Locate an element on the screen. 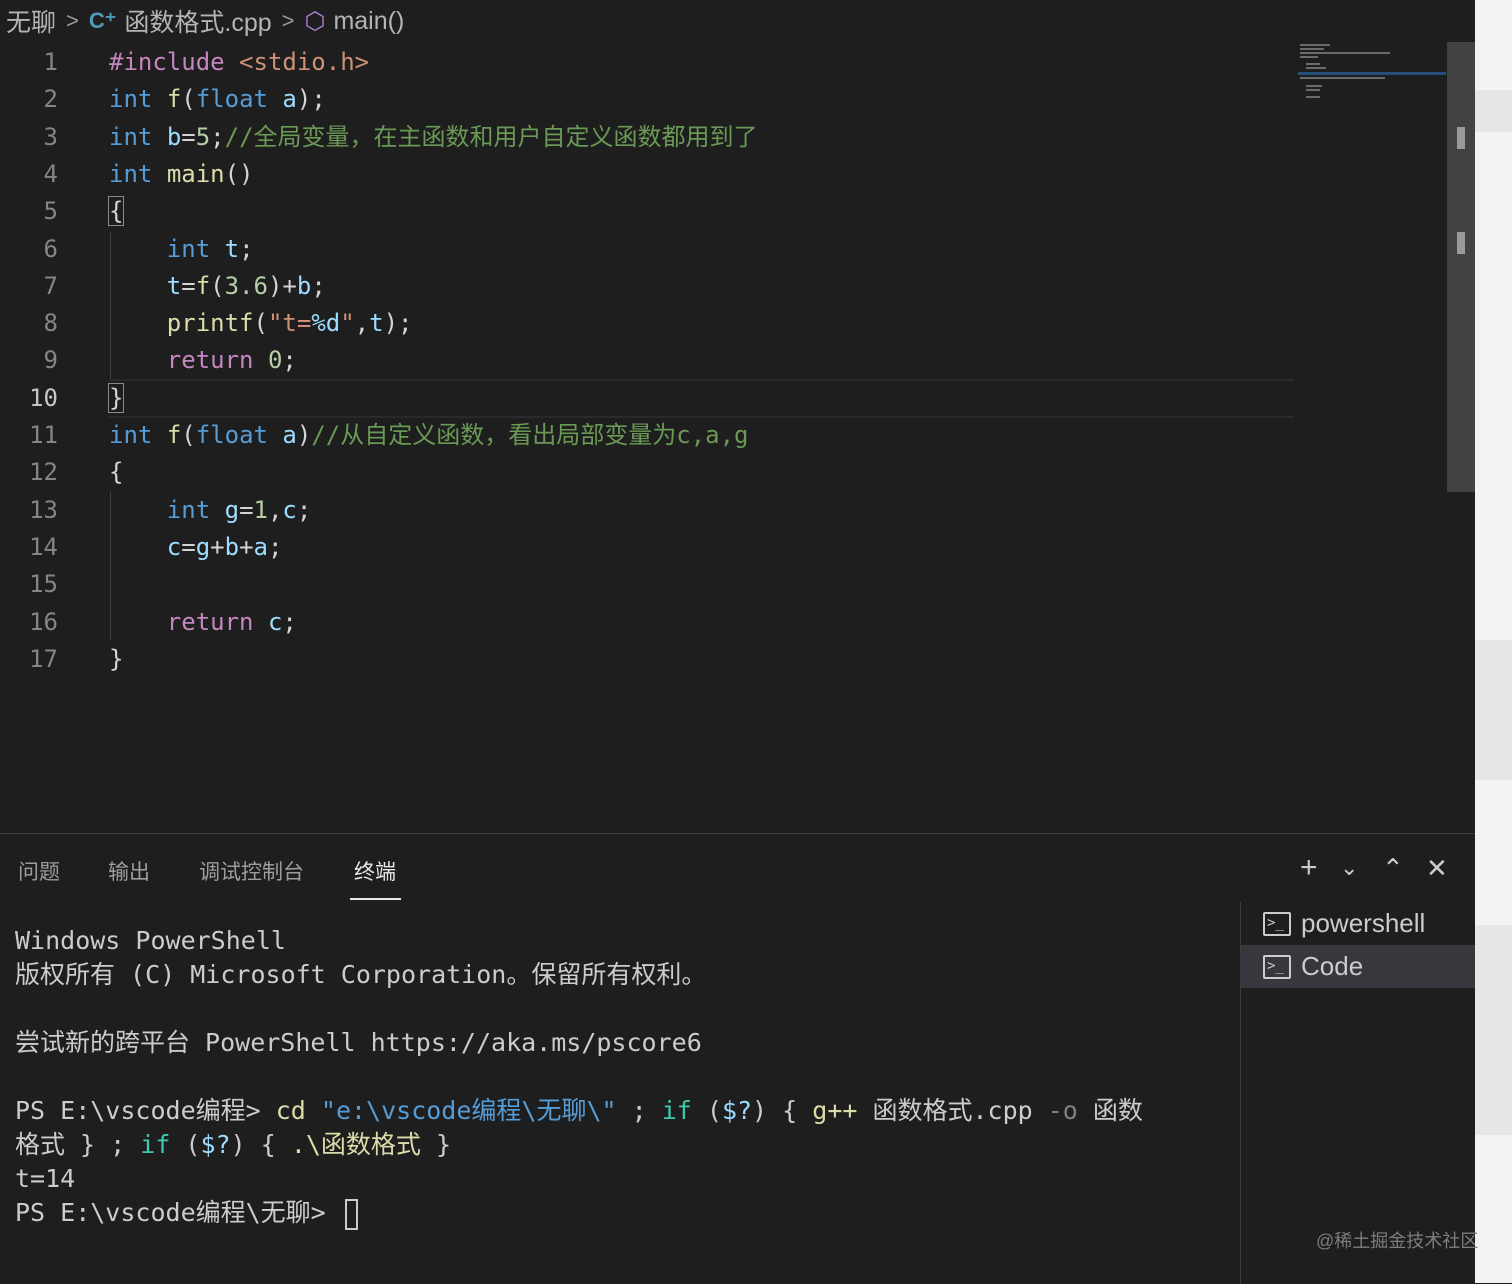 The image size is (1512, 1284). terminal-token: cd is located at coordinates (290, 1110).